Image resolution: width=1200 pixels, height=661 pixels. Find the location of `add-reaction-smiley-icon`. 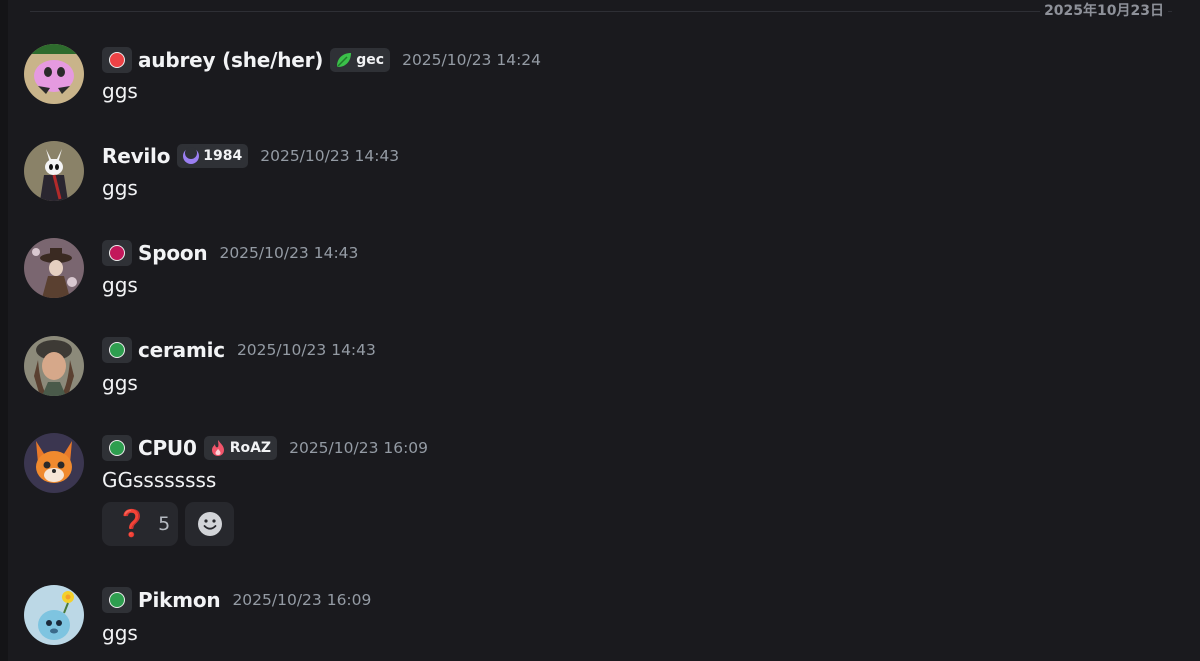

add-reaction-smiley-icon is located at coordinates (209, 524).